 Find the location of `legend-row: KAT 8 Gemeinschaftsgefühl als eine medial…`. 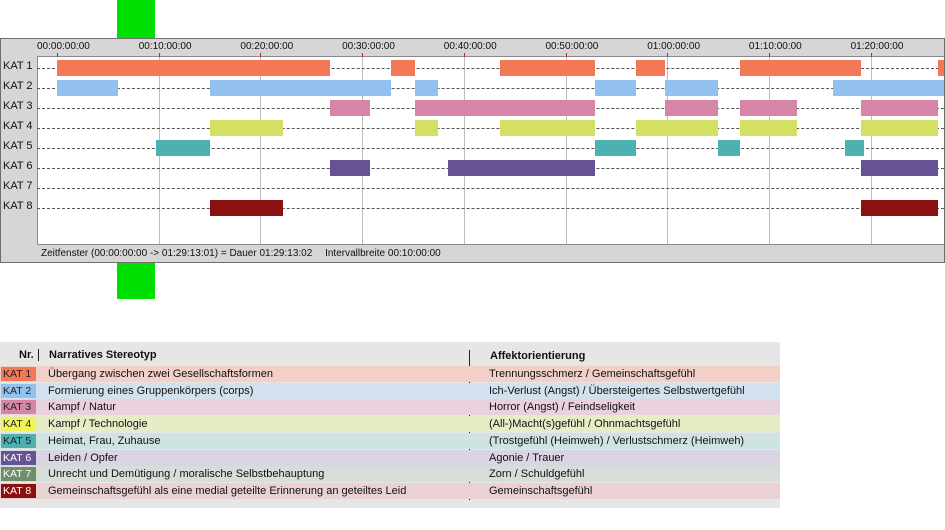

legend-row: KAT 8 Gemeinschaftsgefühl als eine medial… is located at coordinates (390, 490).